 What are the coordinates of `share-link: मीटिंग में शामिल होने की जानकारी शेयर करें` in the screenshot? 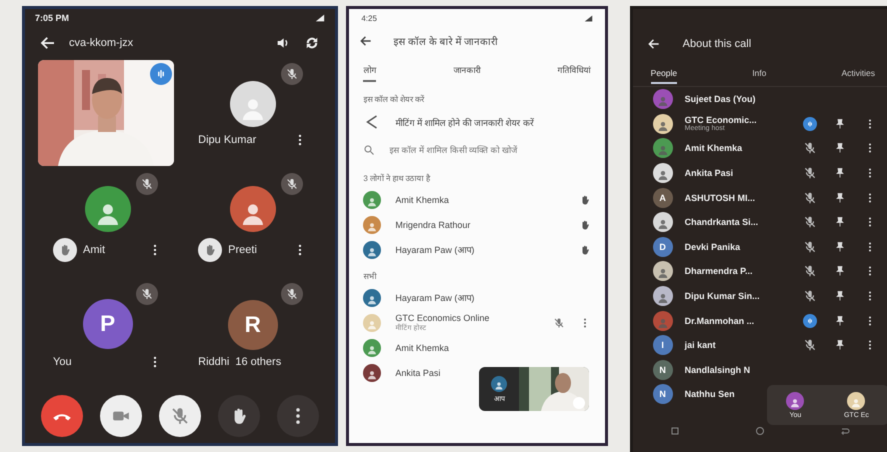 It's located at (464, 122).